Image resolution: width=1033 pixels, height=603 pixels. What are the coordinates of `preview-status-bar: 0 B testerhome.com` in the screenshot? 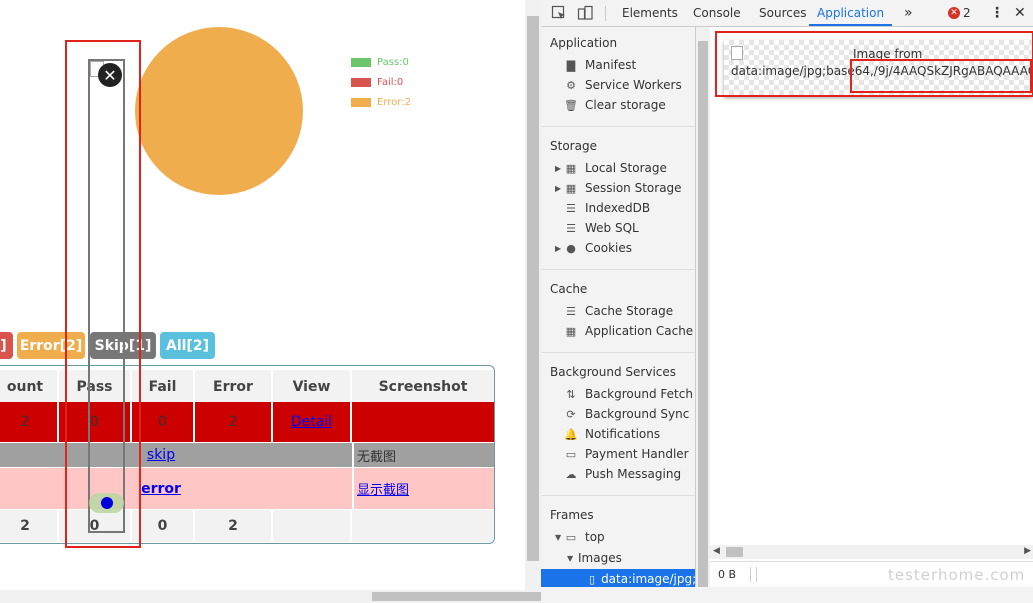 It's located at (871, 574).